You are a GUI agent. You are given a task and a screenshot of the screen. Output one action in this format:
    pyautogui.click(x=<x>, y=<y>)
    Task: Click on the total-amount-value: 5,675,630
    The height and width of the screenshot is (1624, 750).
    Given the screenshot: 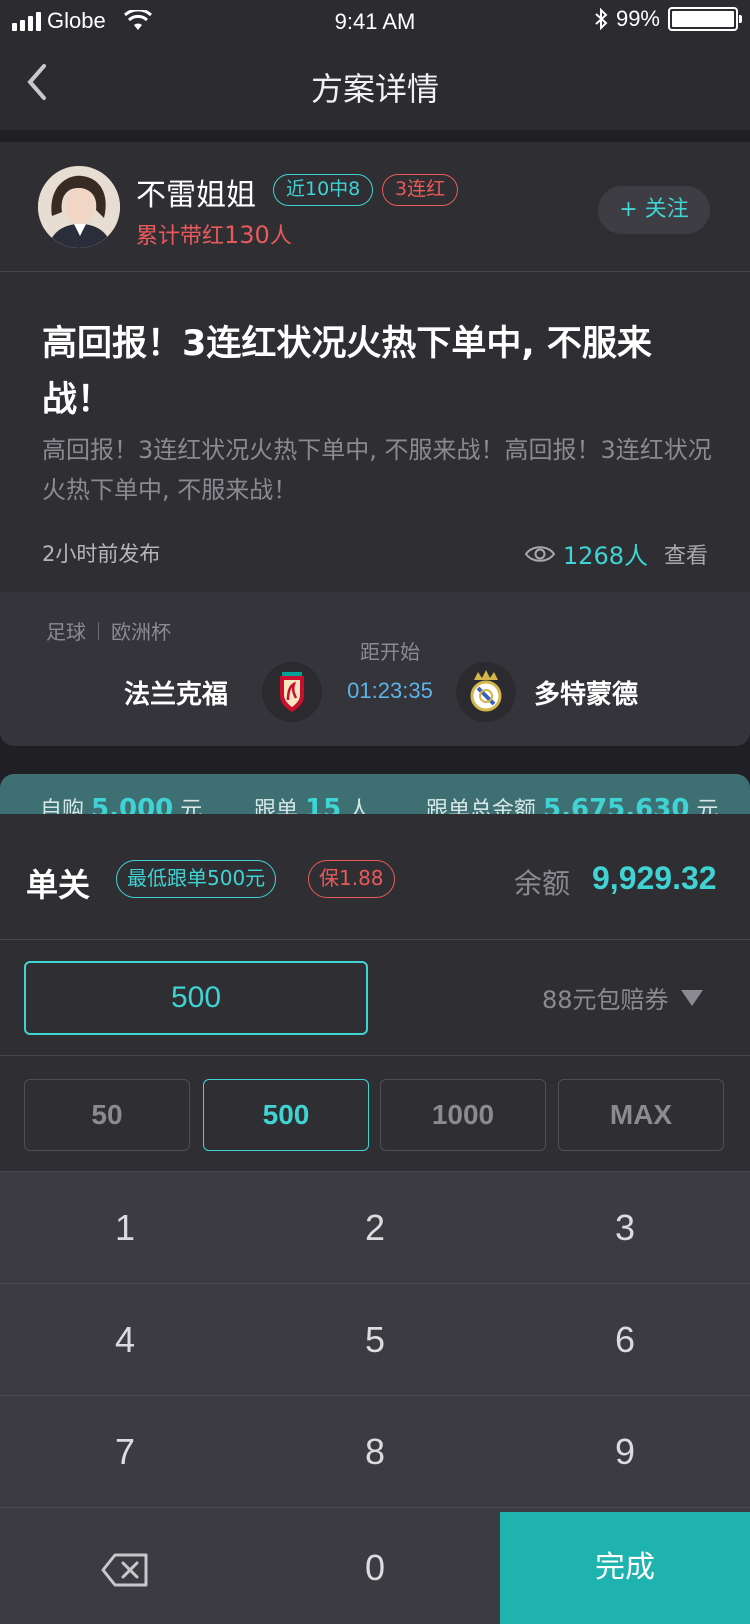 What is the action you would take?
    pyautogui.click(x=616, y=804)
    